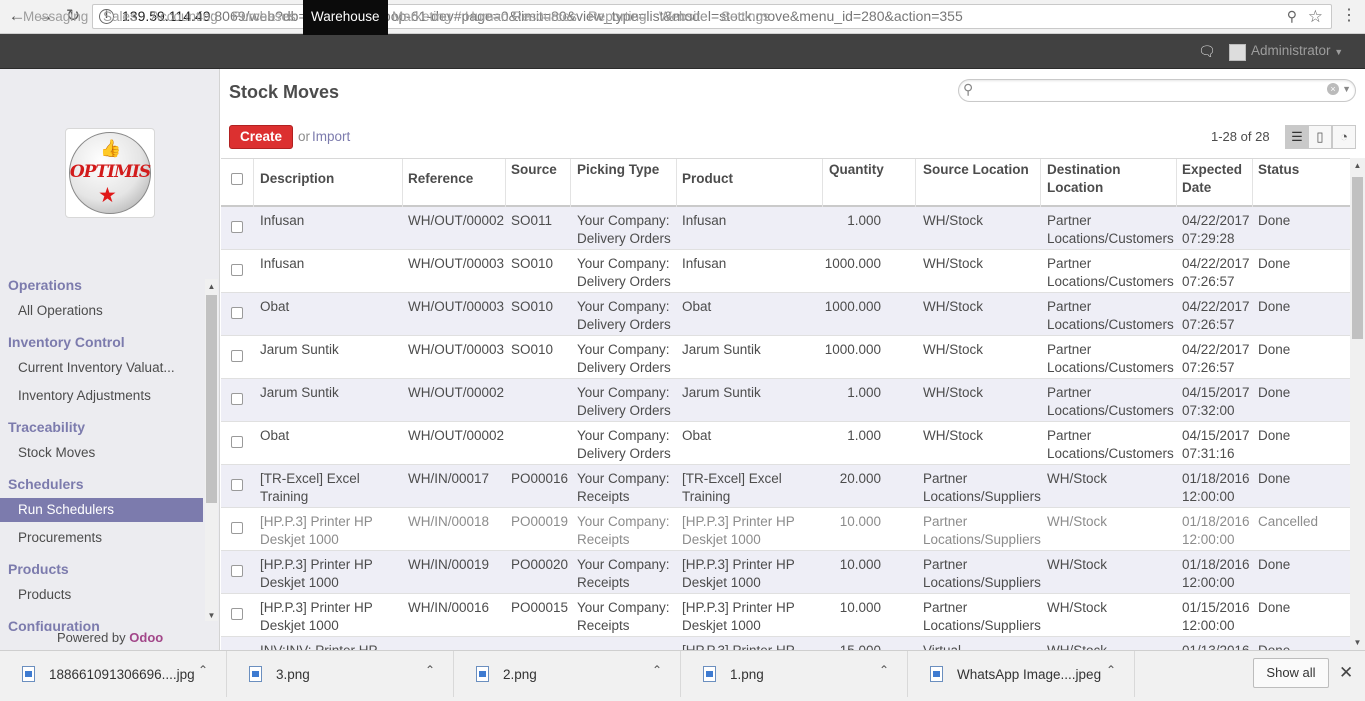  Describe the element at coordinates (146, 637) in the screenshot. I see `odoo-link: Odoo` at that location.